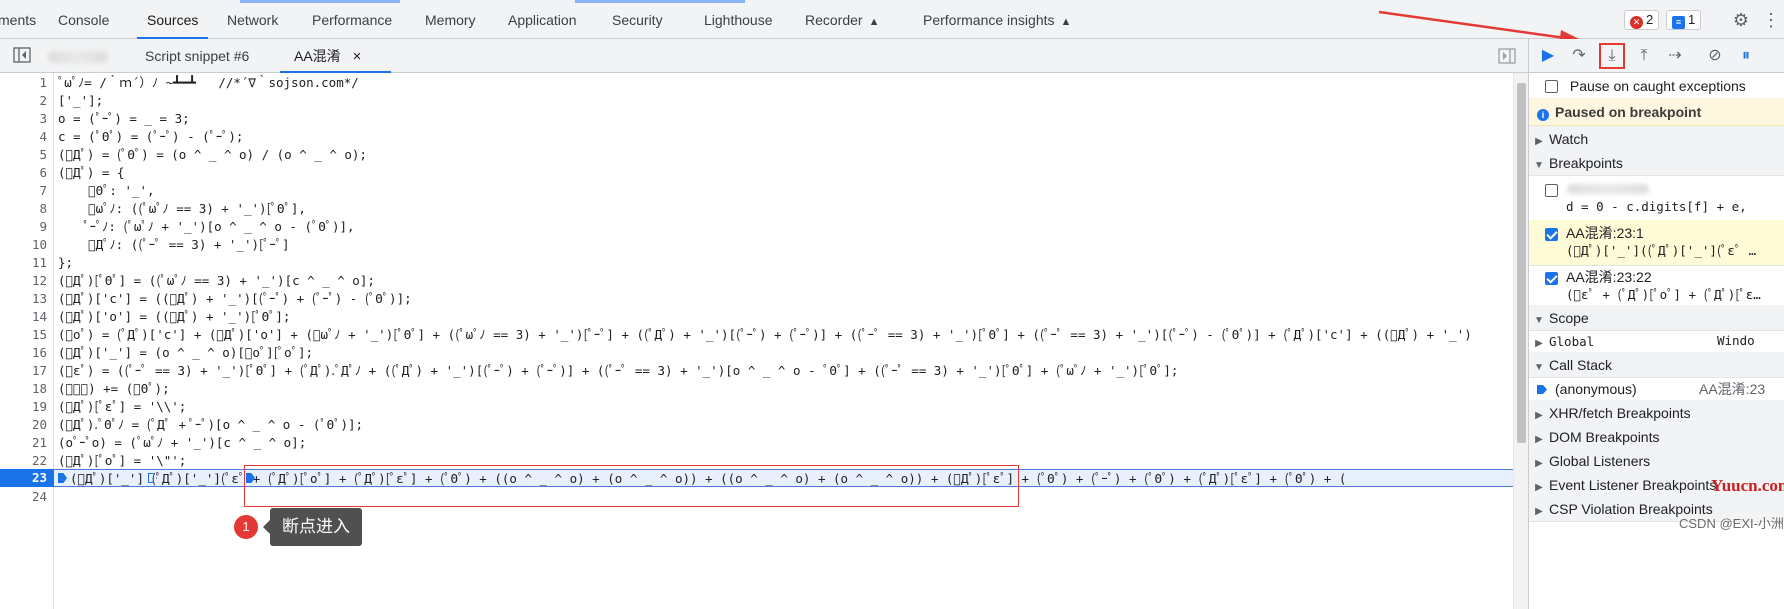  I want to click on section-call-stack: ▼ Call Stack, so click(1656, 365).